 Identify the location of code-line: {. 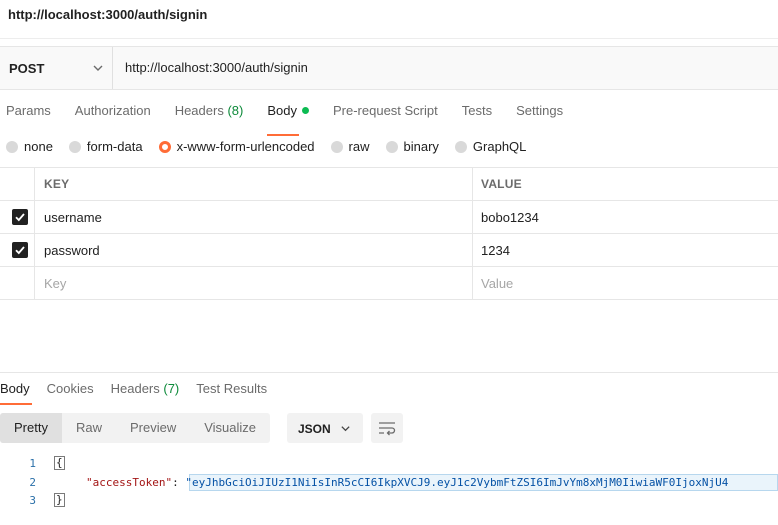
(59, 463).